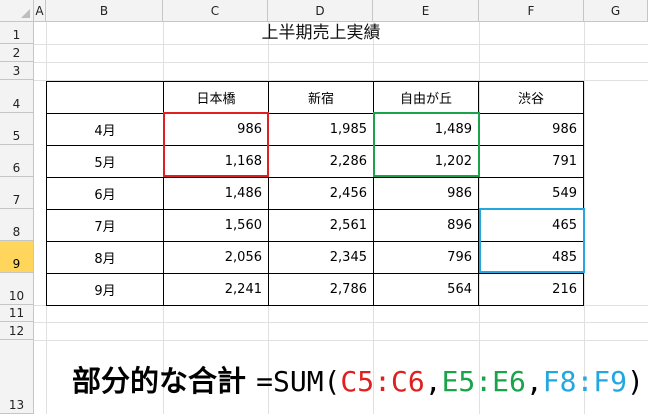 The width and height of the screenshot is (648, 414). Describe the element at coordinates (17, 193) in the screenshot. I see `row-header-7: 7` at that location.